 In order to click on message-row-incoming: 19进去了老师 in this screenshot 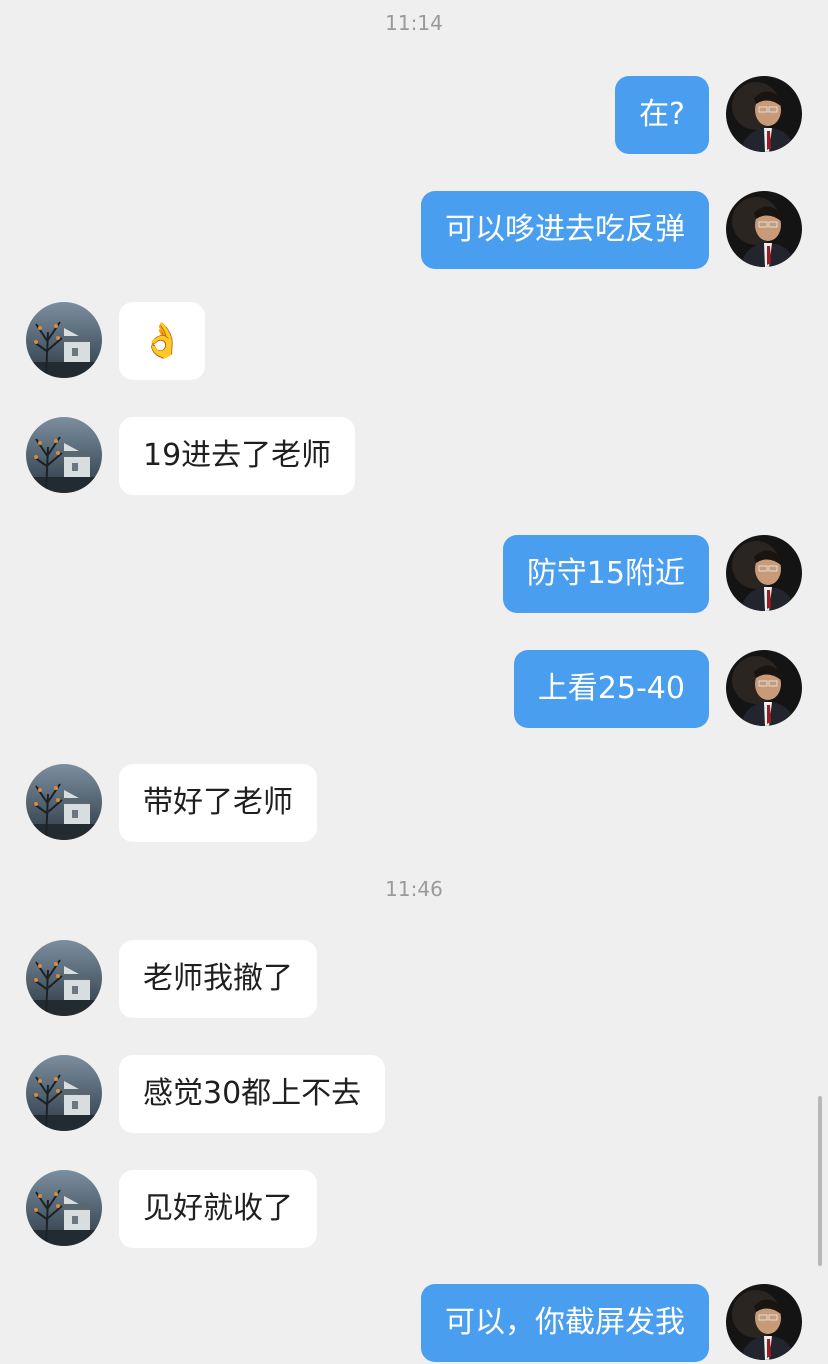, I will do `click(414, 457)`.